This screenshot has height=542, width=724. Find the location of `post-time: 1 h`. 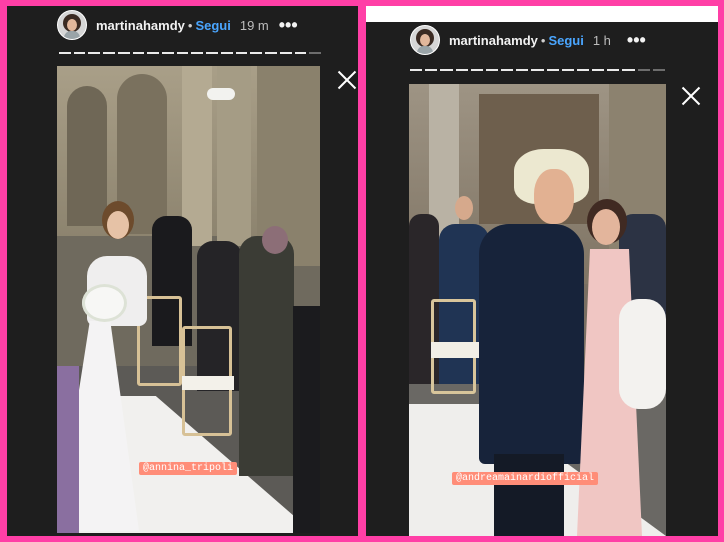

post-time: 1 h is located at coordinates (601, 40).